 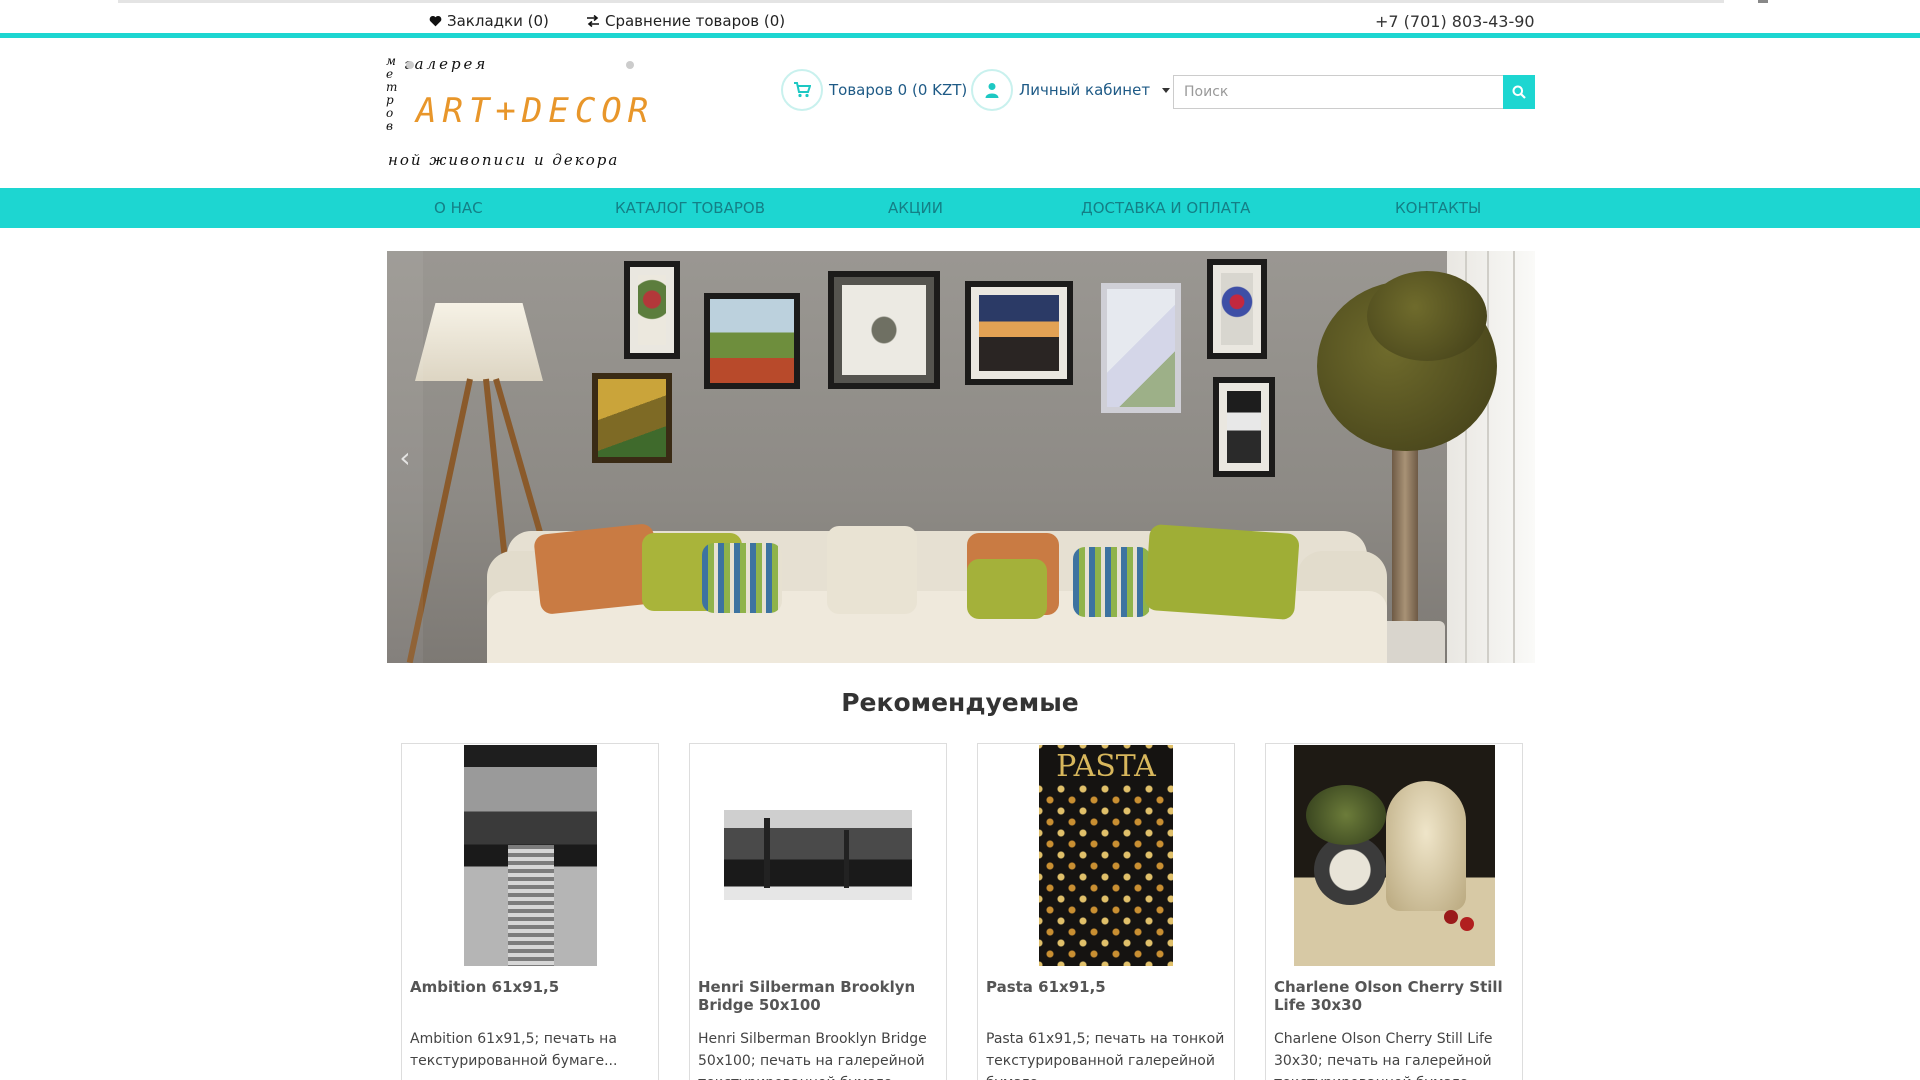 I want to click on product-title: Ambition 61x91,5, so click(x=530, y=987).